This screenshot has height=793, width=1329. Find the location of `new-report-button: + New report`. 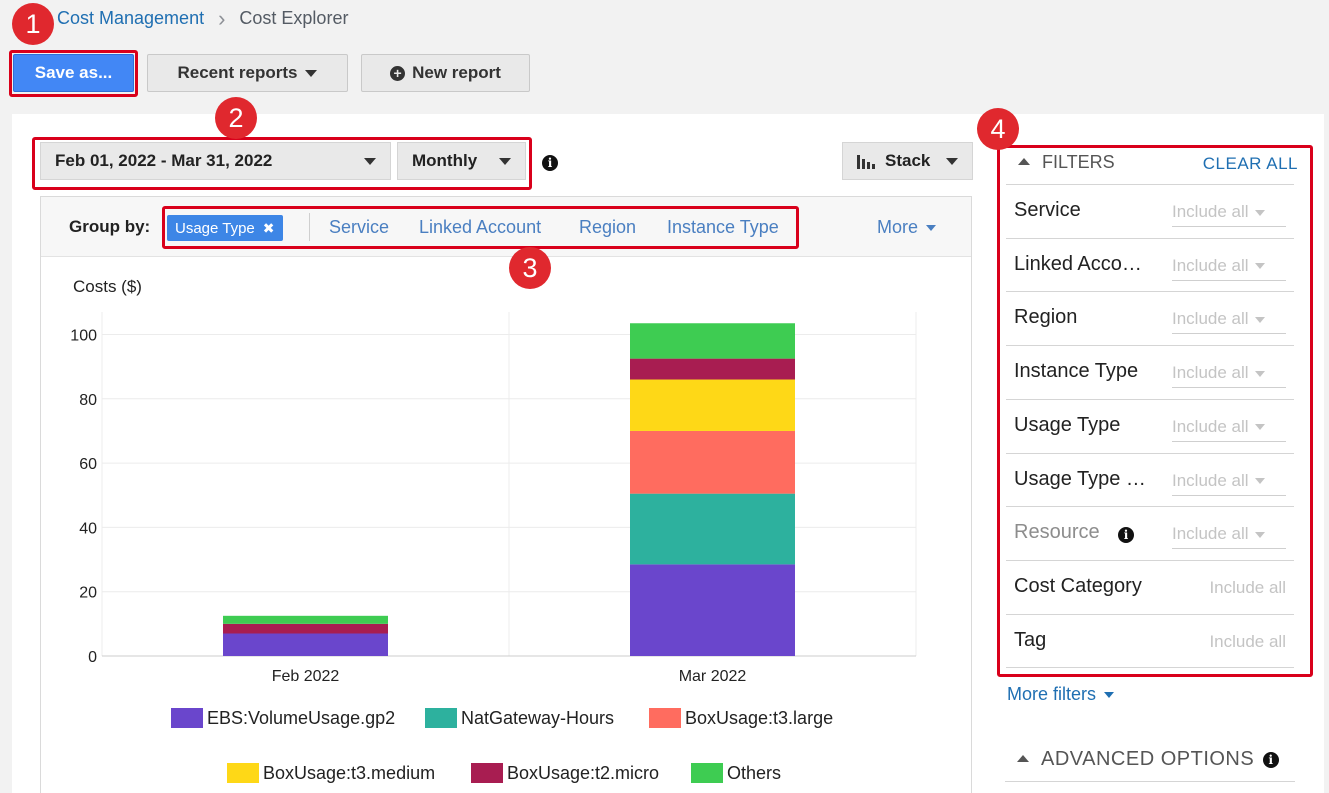

new-report-button: + New report is located at coordinates (445, 73).